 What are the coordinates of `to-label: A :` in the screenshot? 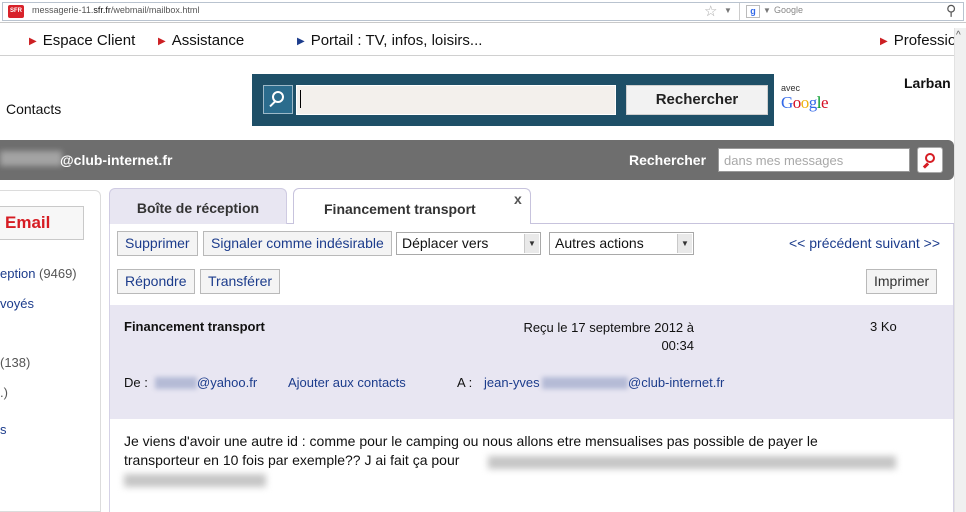 It's located at (465, 382).